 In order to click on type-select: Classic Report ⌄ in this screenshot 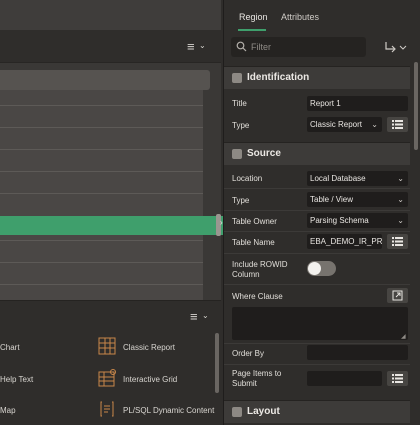, I will do `click(344, 124)`.